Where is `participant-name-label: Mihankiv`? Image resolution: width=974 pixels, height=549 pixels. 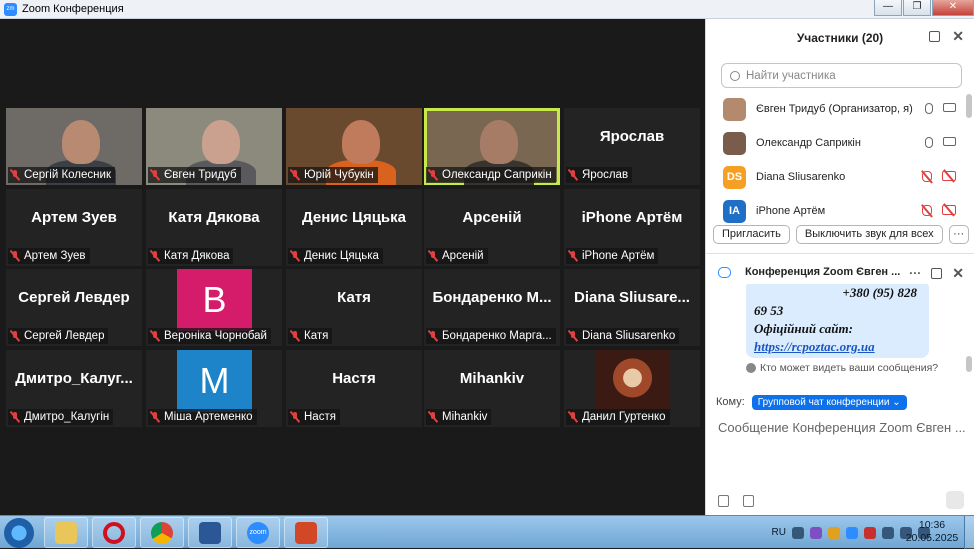
participant-name-label: Mihankiv is located at coordinates (459, 417).